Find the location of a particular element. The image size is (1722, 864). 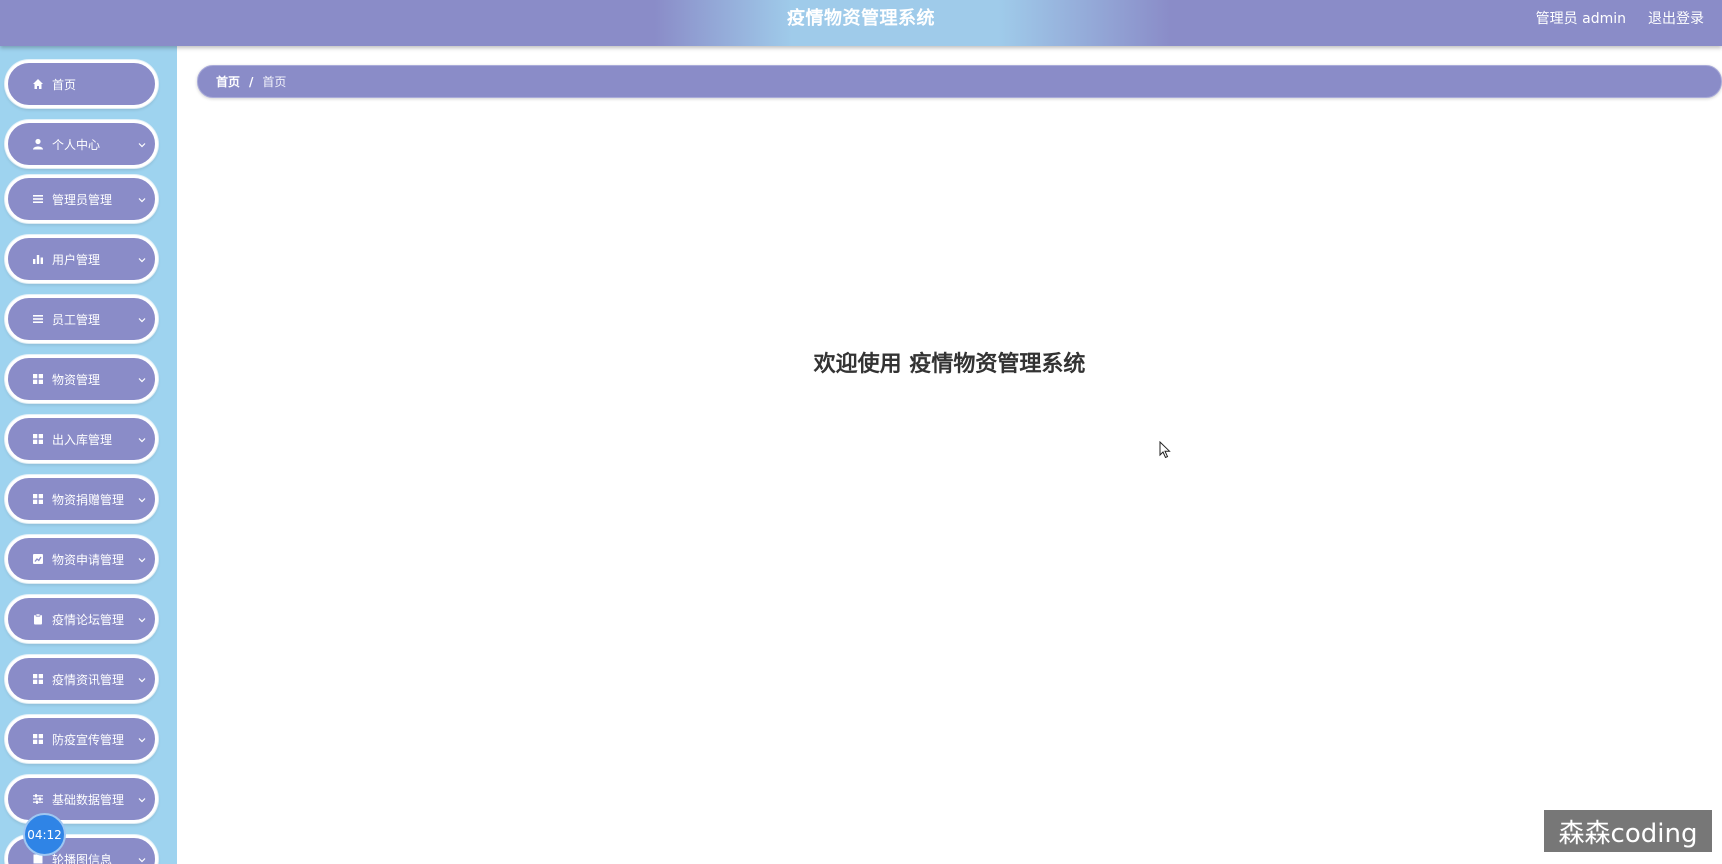

sidebar-item-11: 疫情资讯管理 is located at coordinates (81, 679).